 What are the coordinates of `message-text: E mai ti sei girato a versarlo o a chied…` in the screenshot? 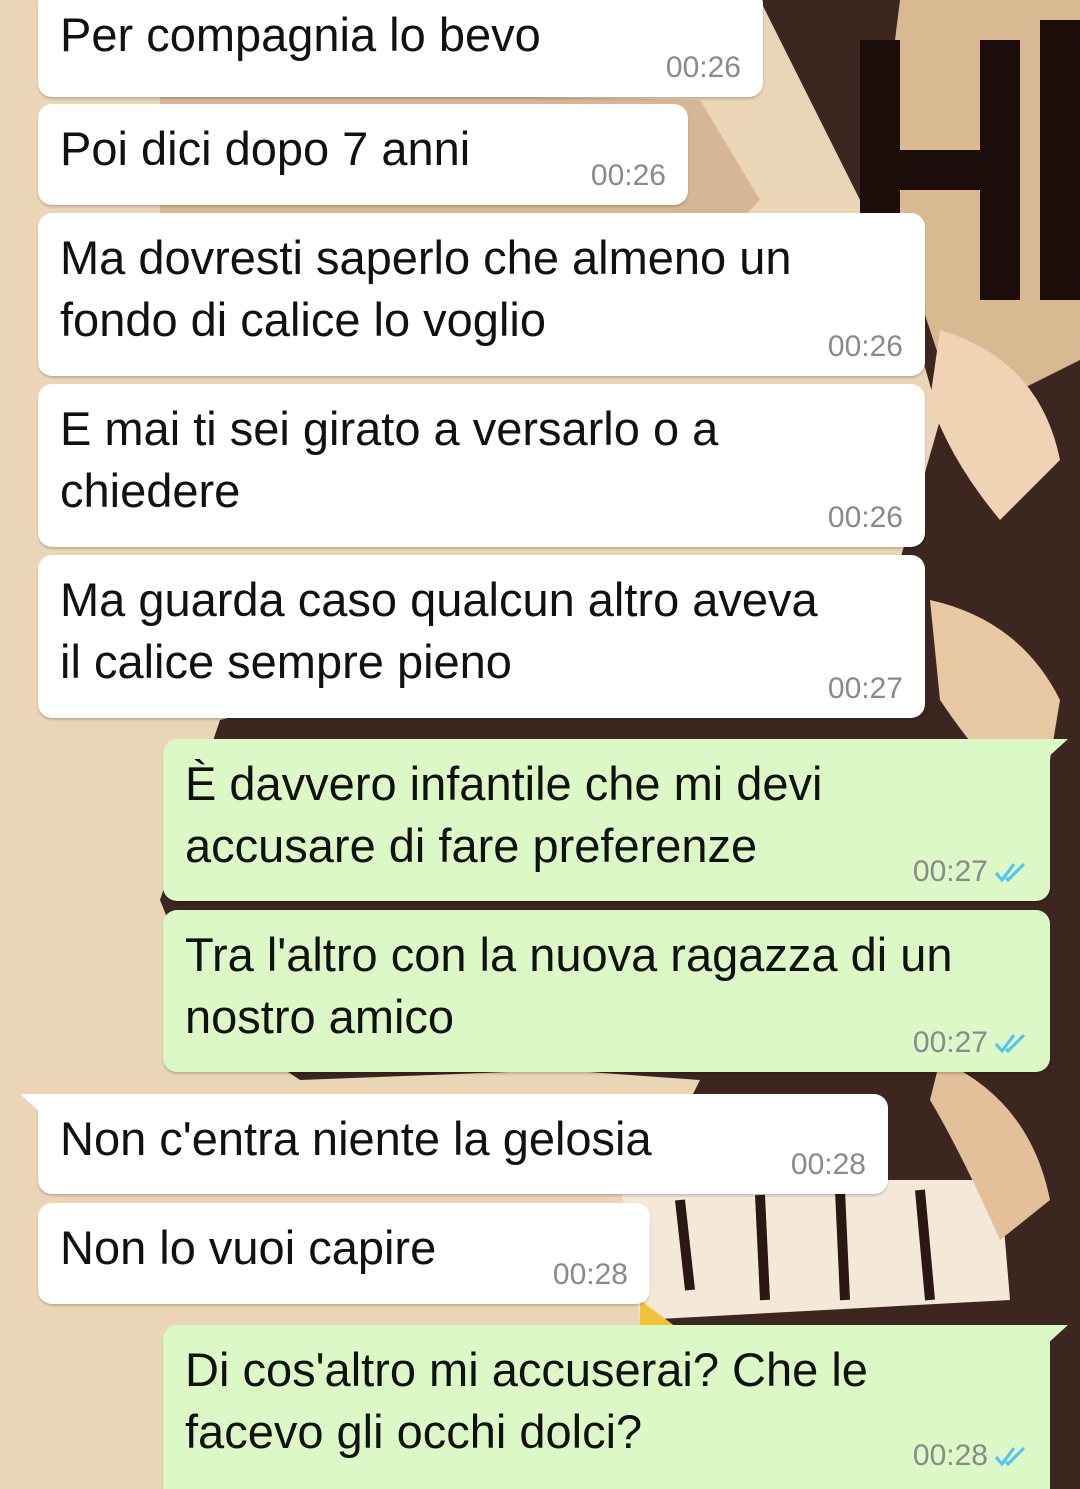 It's located at (389, 459).